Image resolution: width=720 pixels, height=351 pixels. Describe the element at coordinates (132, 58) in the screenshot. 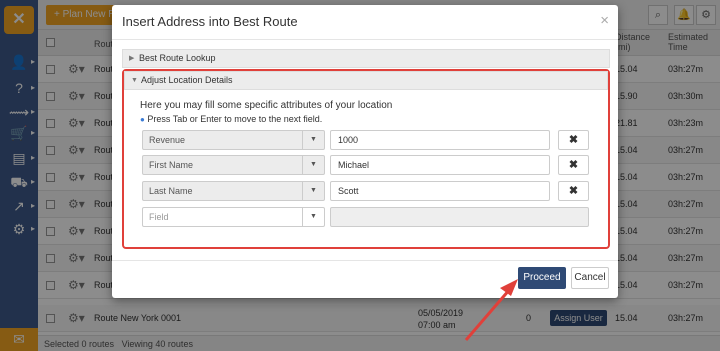

I see `caret-right-icon: ▶` at that location.